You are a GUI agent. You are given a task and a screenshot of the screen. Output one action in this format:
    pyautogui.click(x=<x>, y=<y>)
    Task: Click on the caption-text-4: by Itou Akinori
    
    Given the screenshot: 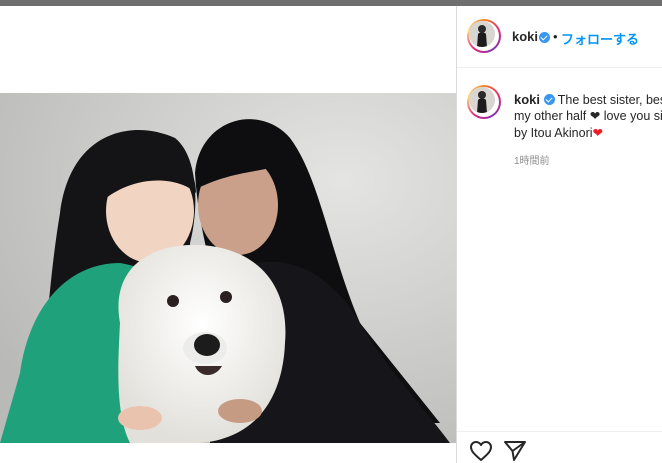 What is the action you would take?
    pyautogui.click(x=553, y=133)
    